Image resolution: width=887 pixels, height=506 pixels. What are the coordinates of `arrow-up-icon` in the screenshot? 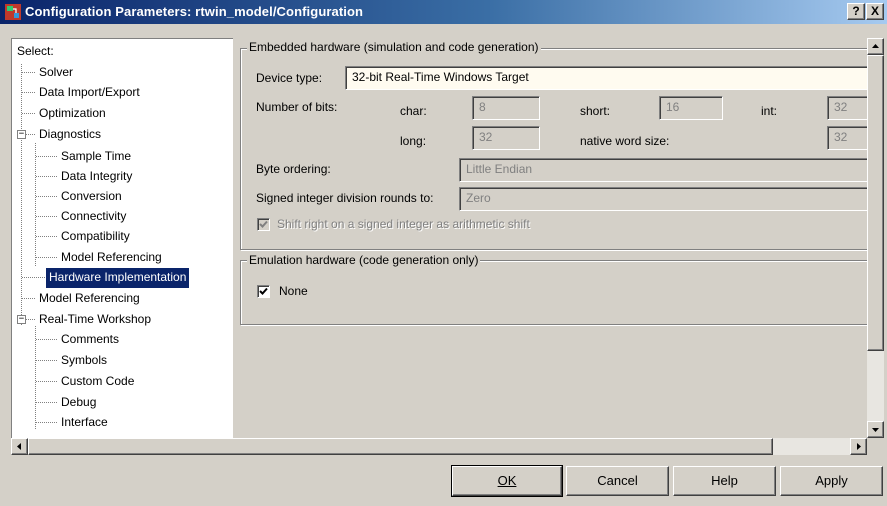 It's located at (875, 46).